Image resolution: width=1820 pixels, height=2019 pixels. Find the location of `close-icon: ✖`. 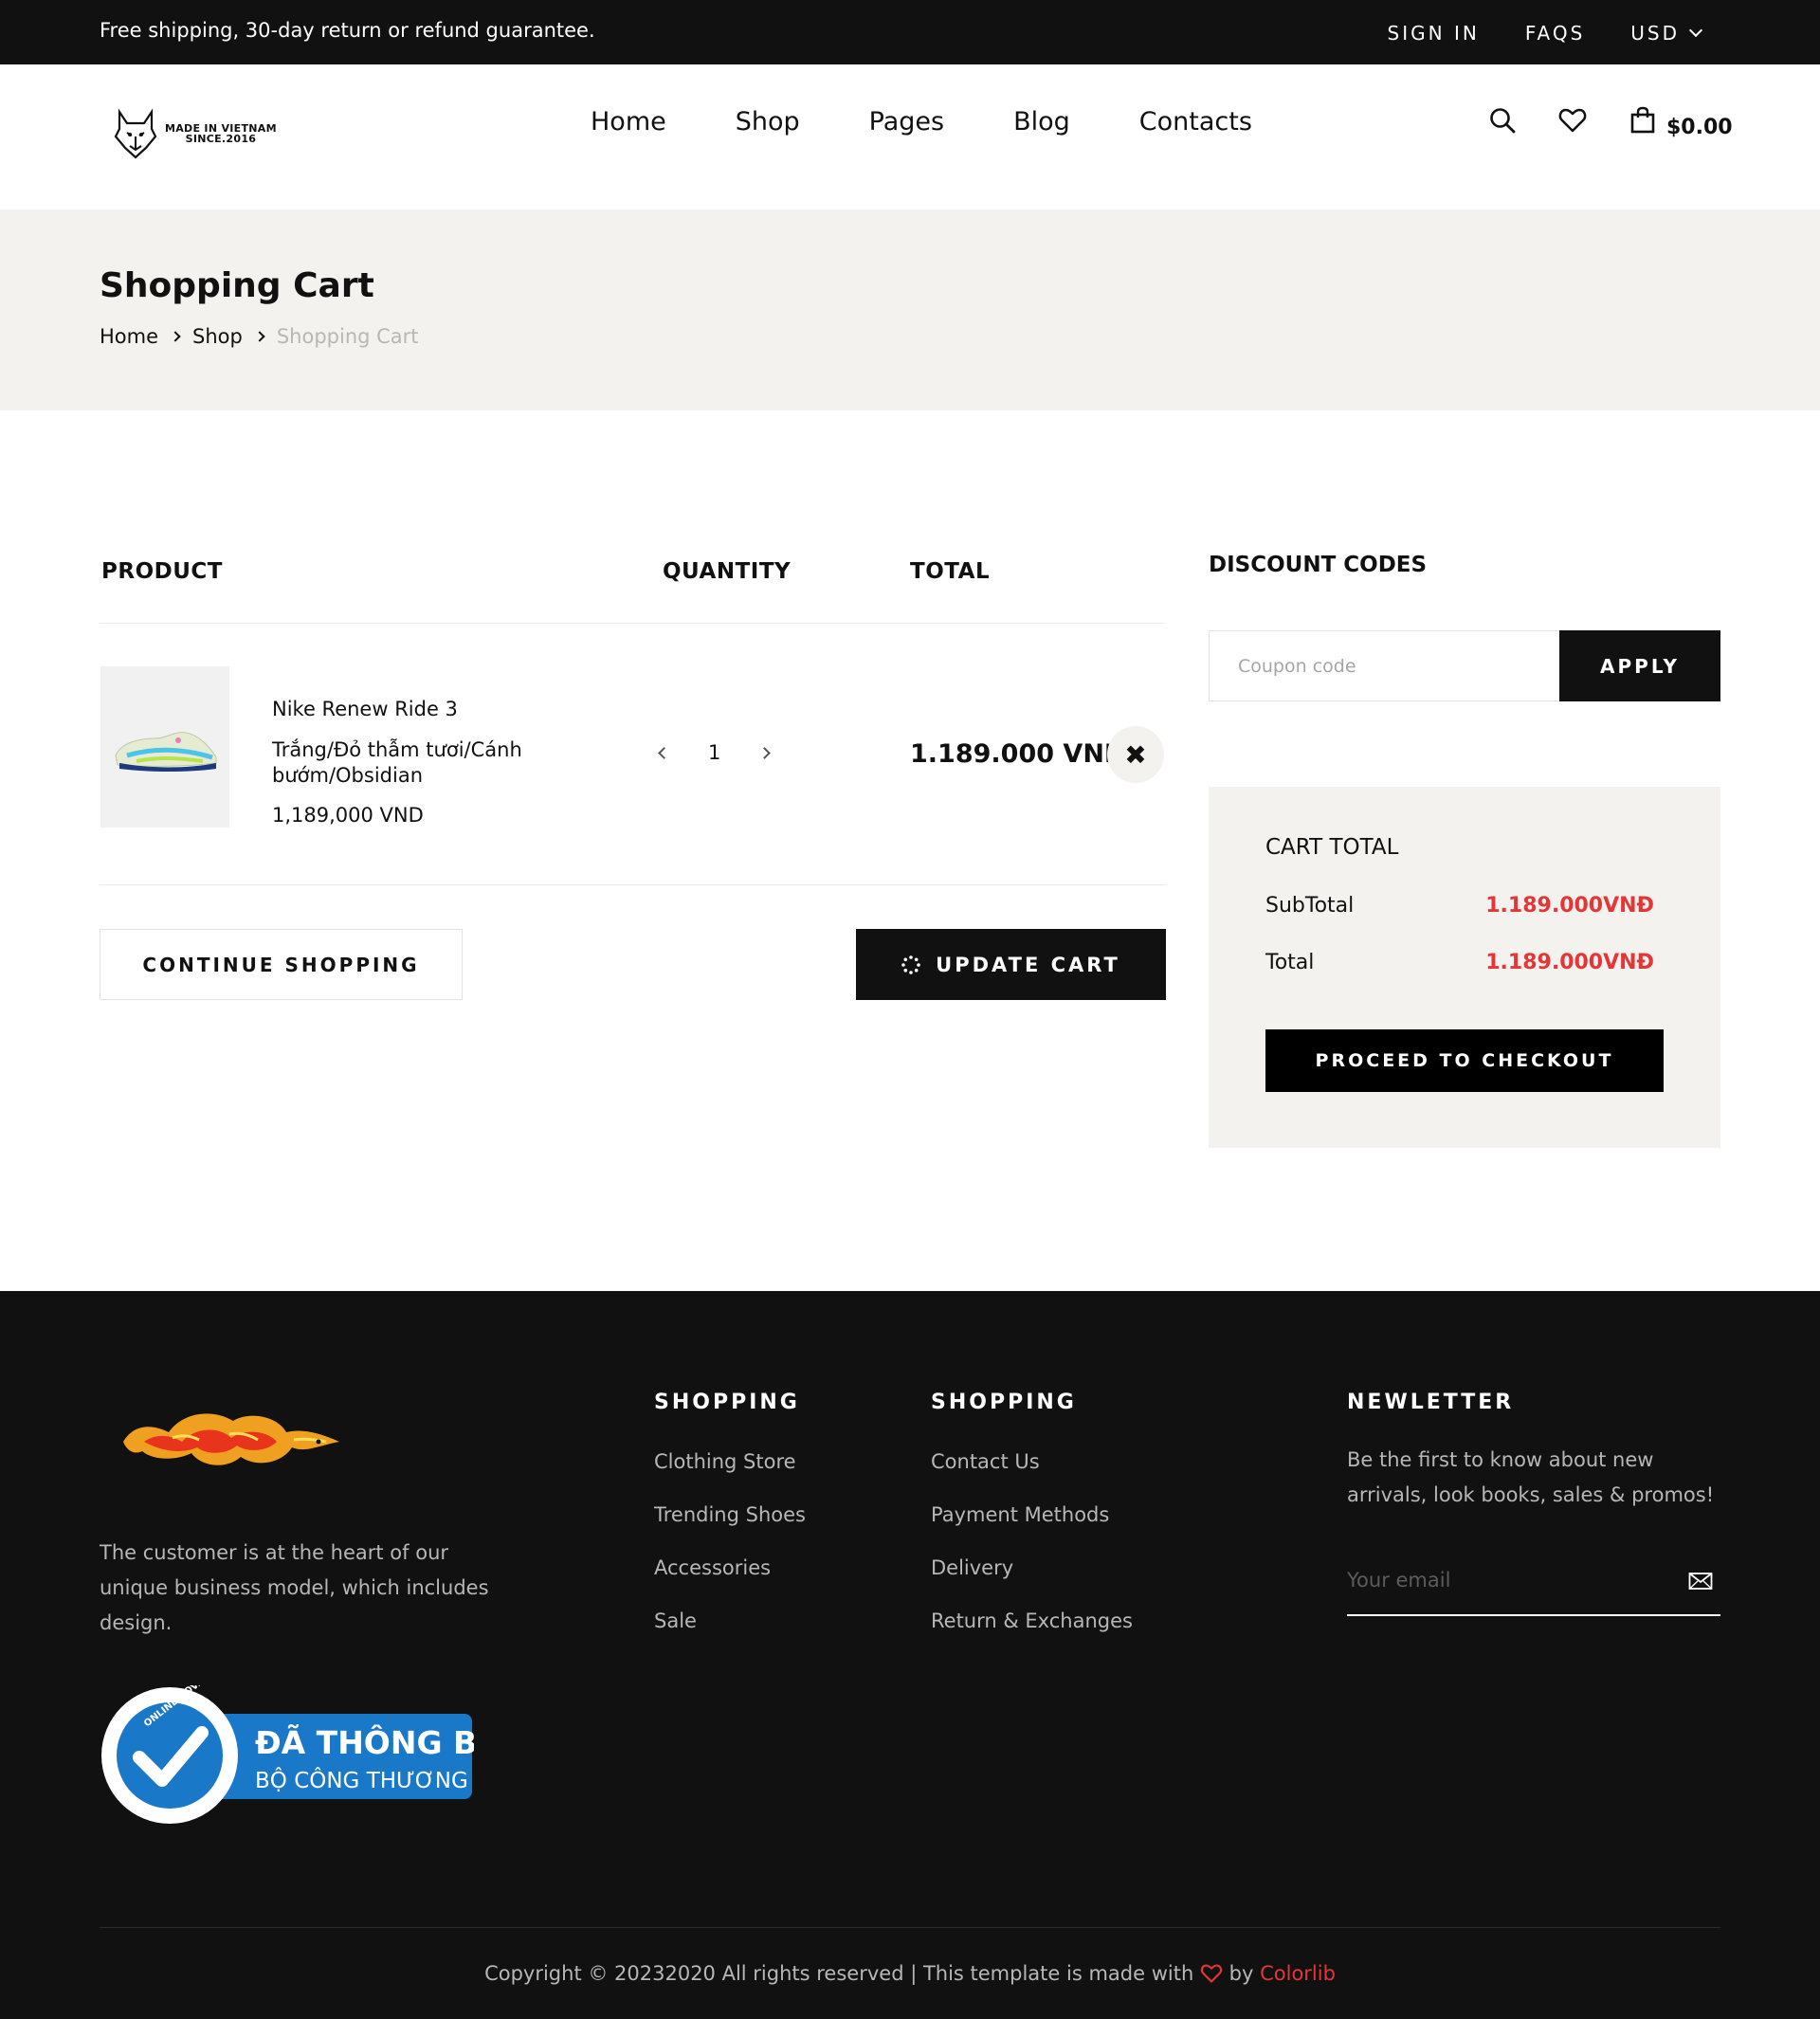

close-icon: ✖ is located at coordinates (1135, 754).